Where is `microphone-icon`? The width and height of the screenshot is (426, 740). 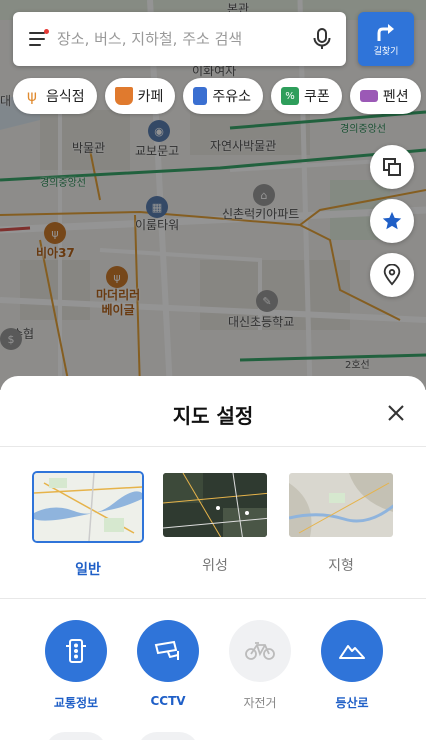 microphone-icon is located at coordinates (322, 39).